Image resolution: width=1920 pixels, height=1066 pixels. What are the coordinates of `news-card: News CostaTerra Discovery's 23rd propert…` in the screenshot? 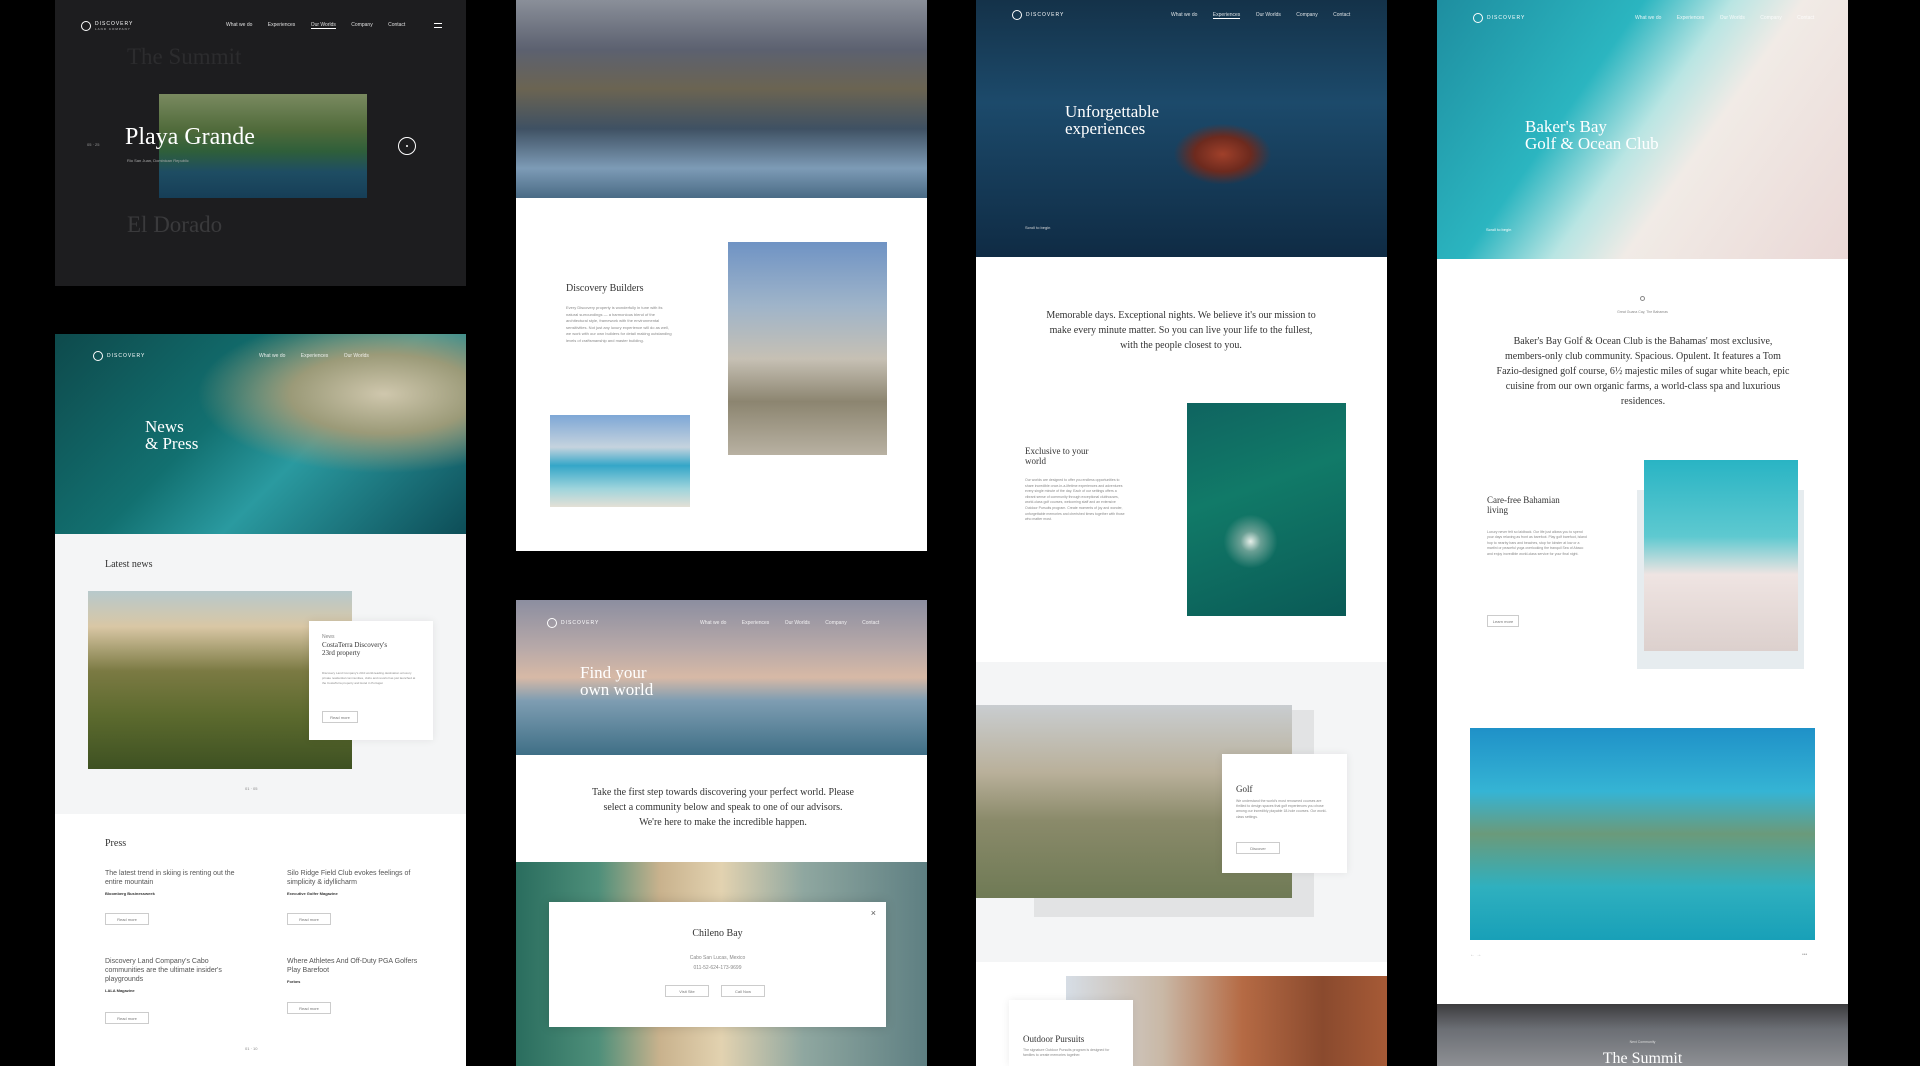 It's located at (371, 680).